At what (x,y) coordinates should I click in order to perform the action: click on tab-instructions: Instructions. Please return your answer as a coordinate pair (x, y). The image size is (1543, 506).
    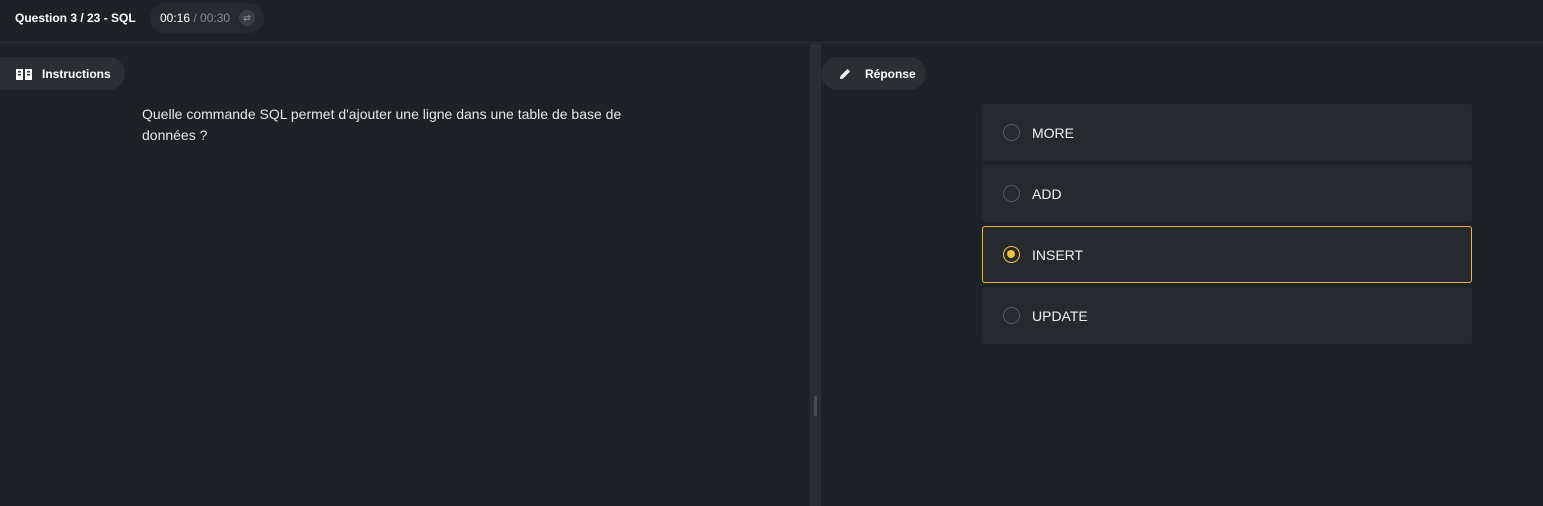
    Looking at the image, I should click on (62, 73).